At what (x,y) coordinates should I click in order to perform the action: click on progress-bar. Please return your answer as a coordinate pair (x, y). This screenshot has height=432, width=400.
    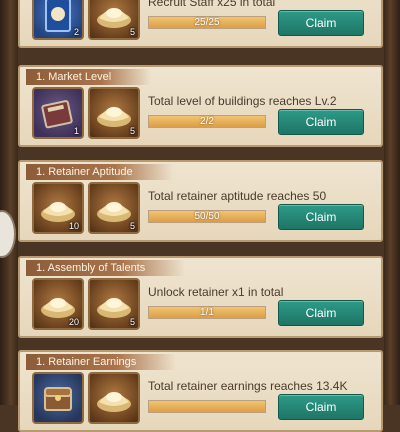
    Looking at the image, I should click on (207, 406).